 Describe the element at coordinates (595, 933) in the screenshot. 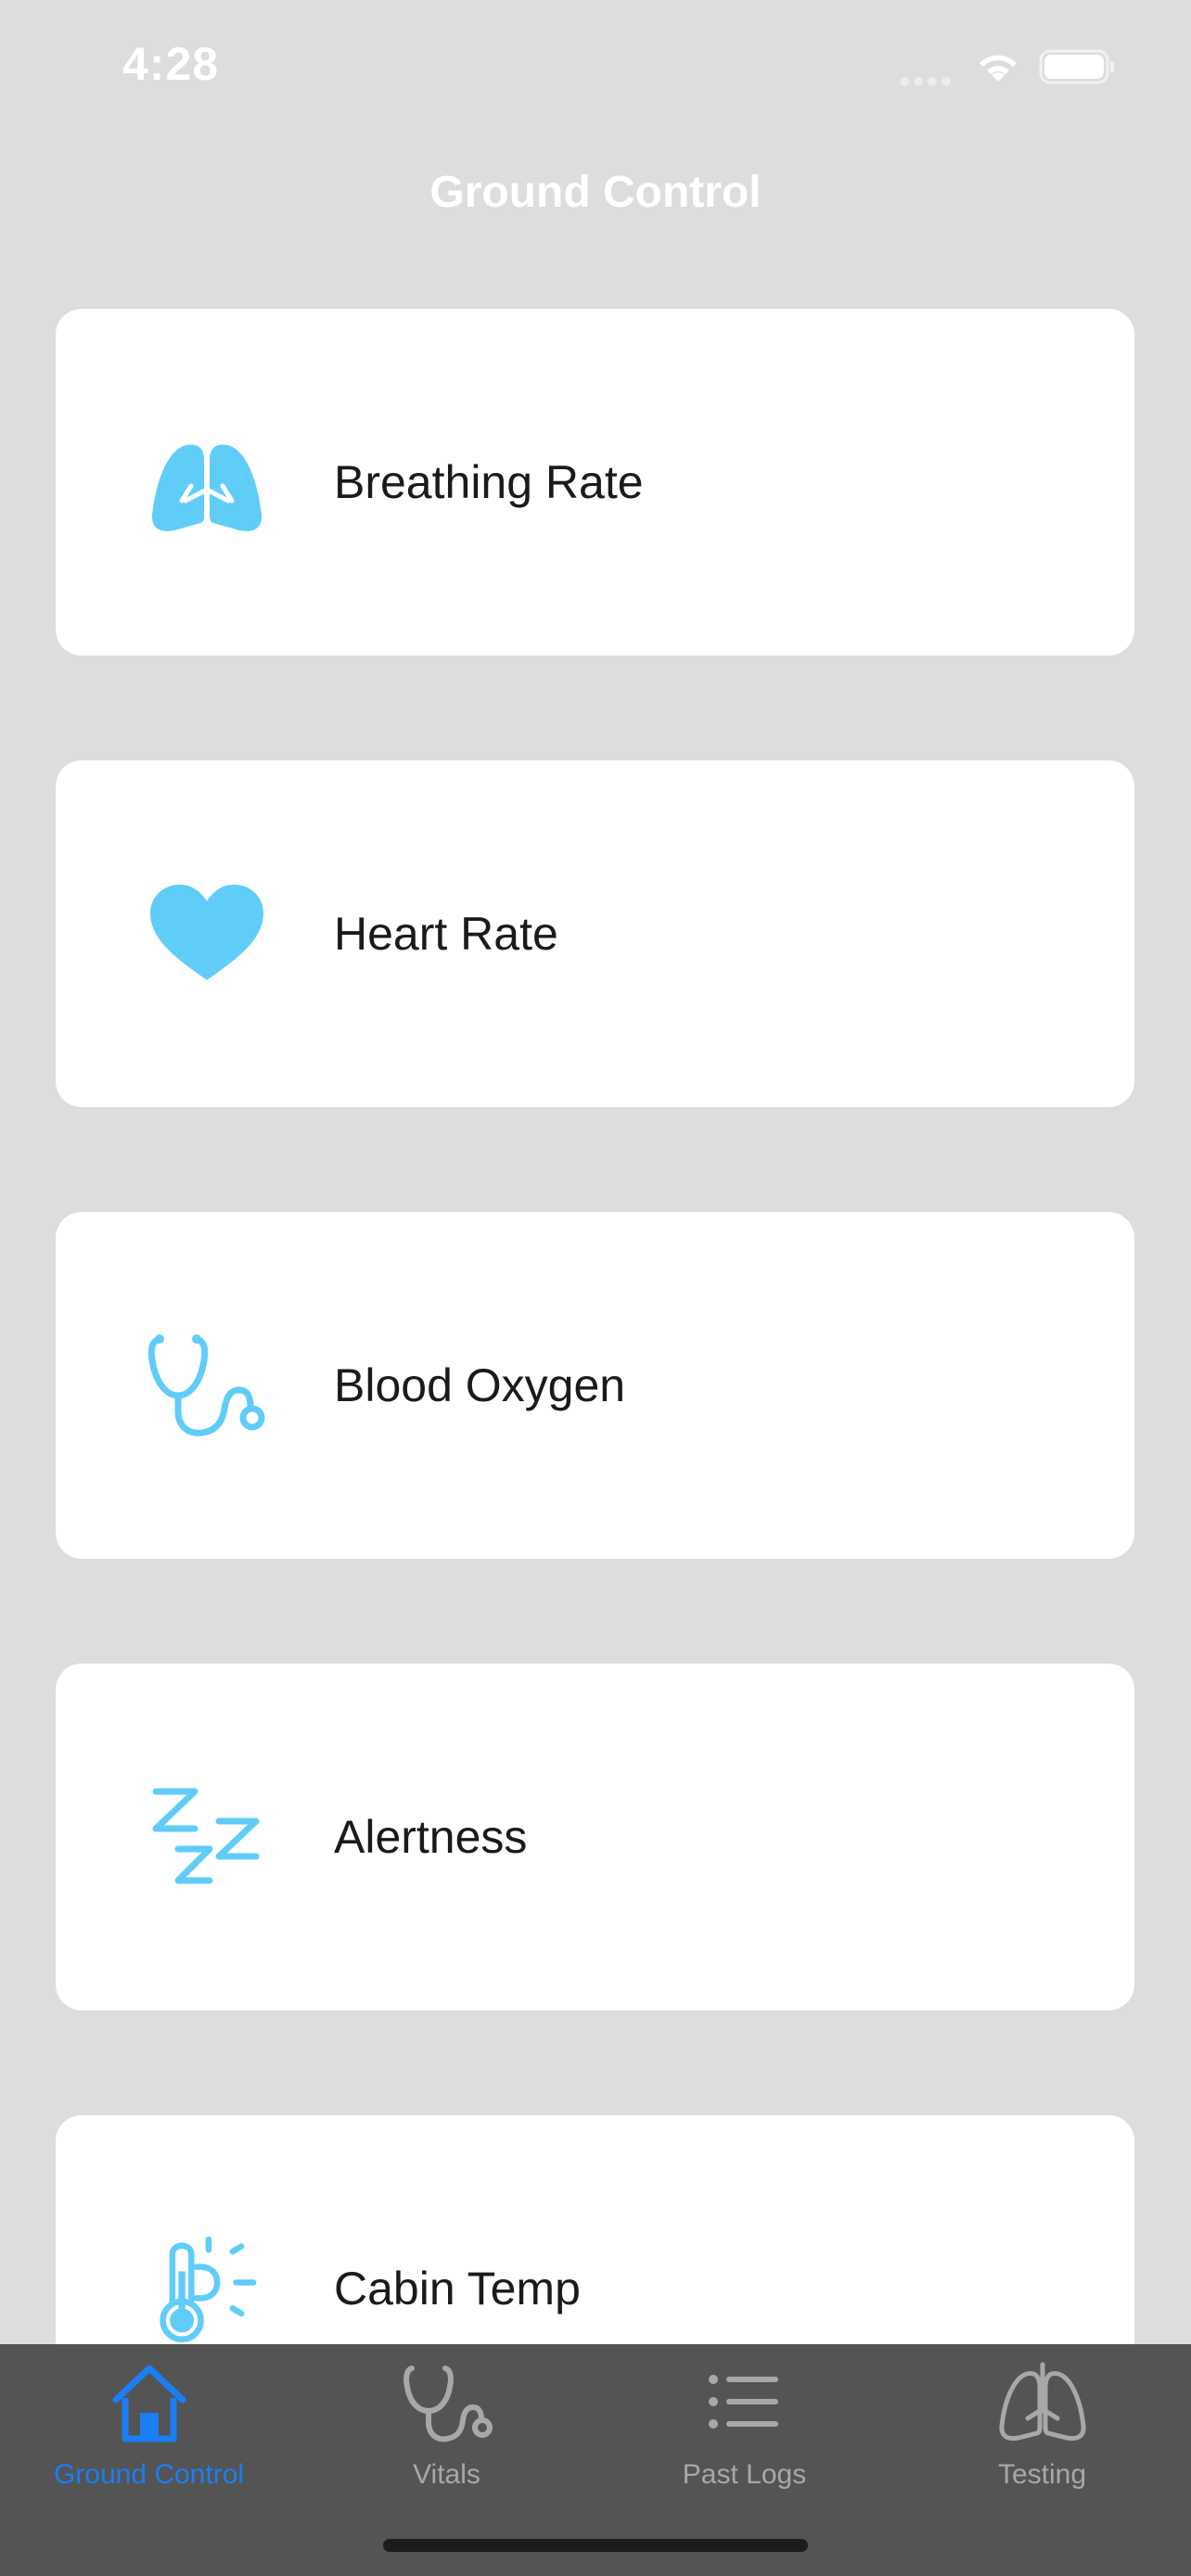

I see `card-heart-rate: Heart Rate` at that location.